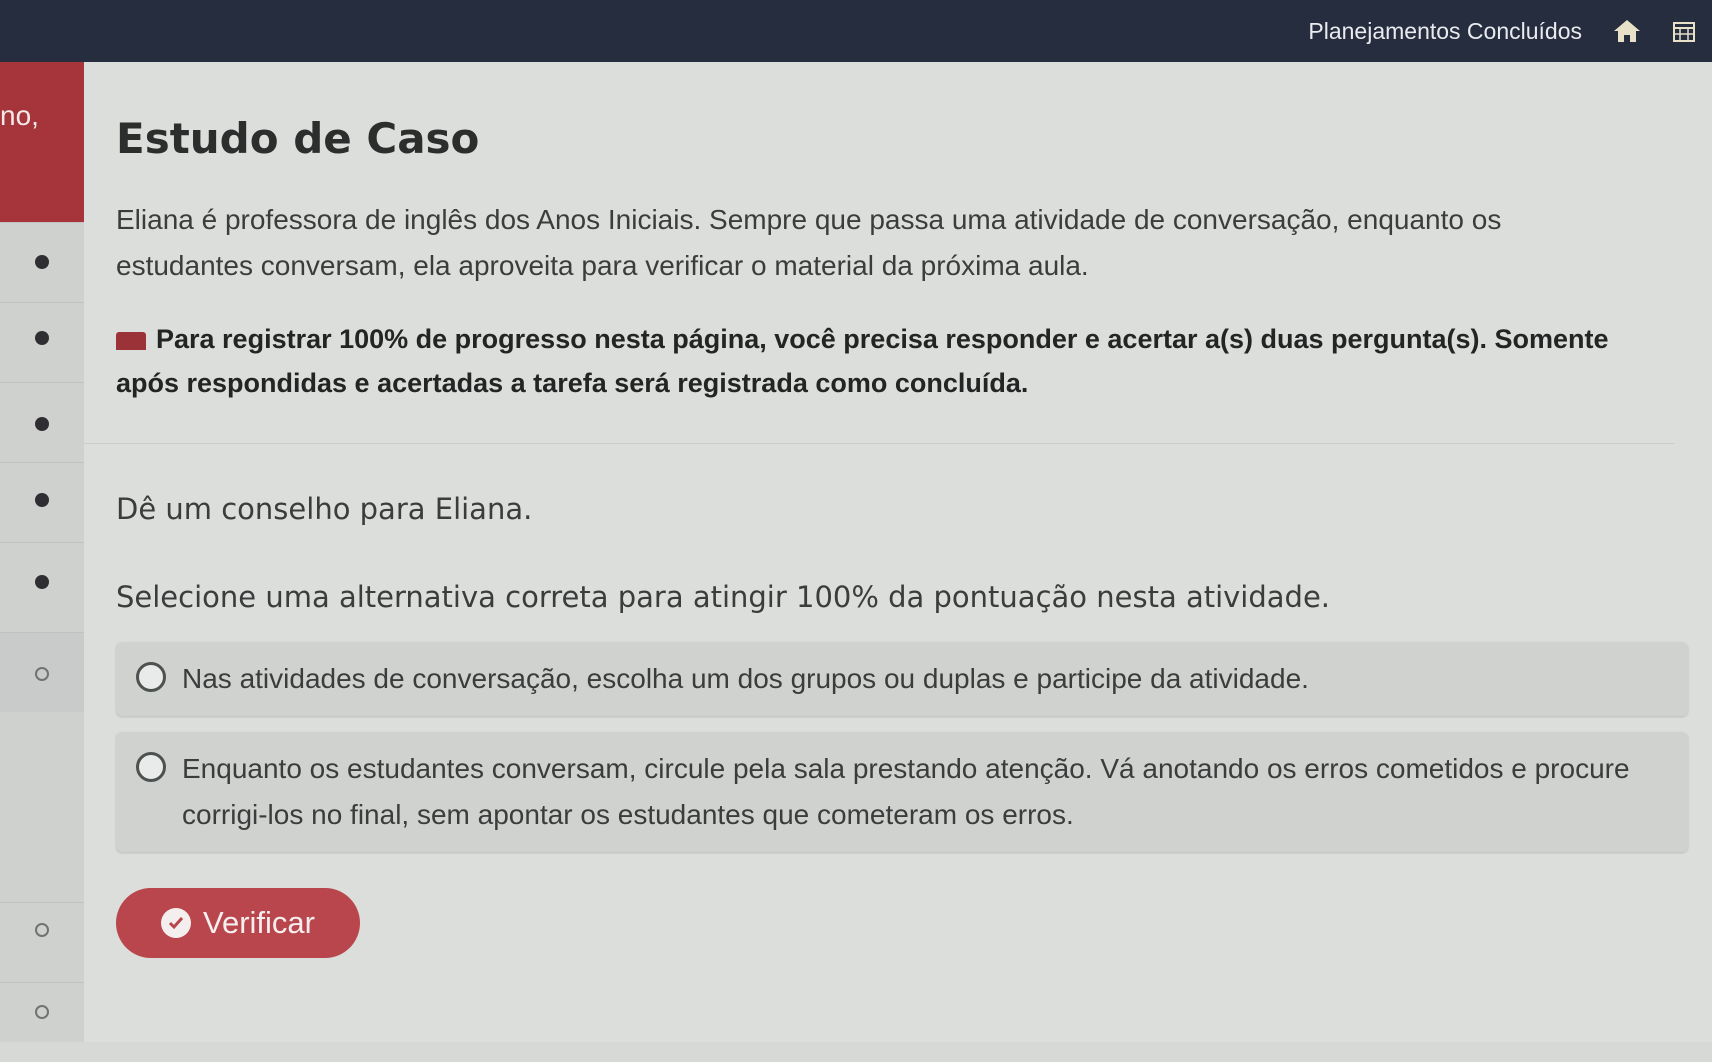 This screenshot has height=1062, width=1712. What do you see at coordinates (42, 142) in the screenshot?
I see `sidebar-header: no,` at bounding box center [42, 142].